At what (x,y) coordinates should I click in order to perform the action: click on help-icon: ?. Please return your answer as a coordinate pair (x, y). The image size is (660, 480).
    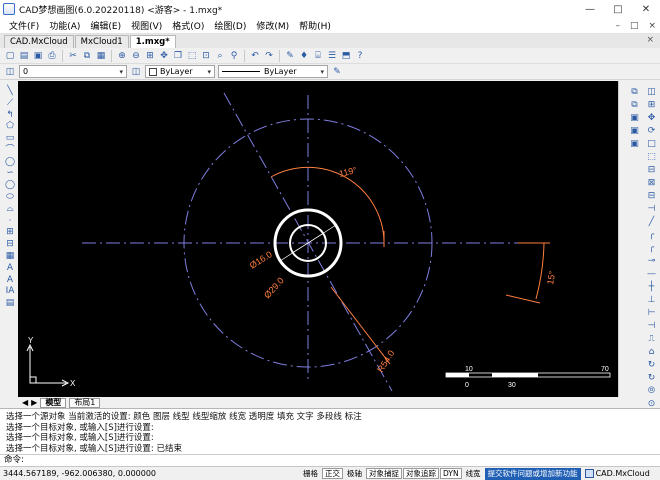
    Looking at the image, I should click on (360, 56).